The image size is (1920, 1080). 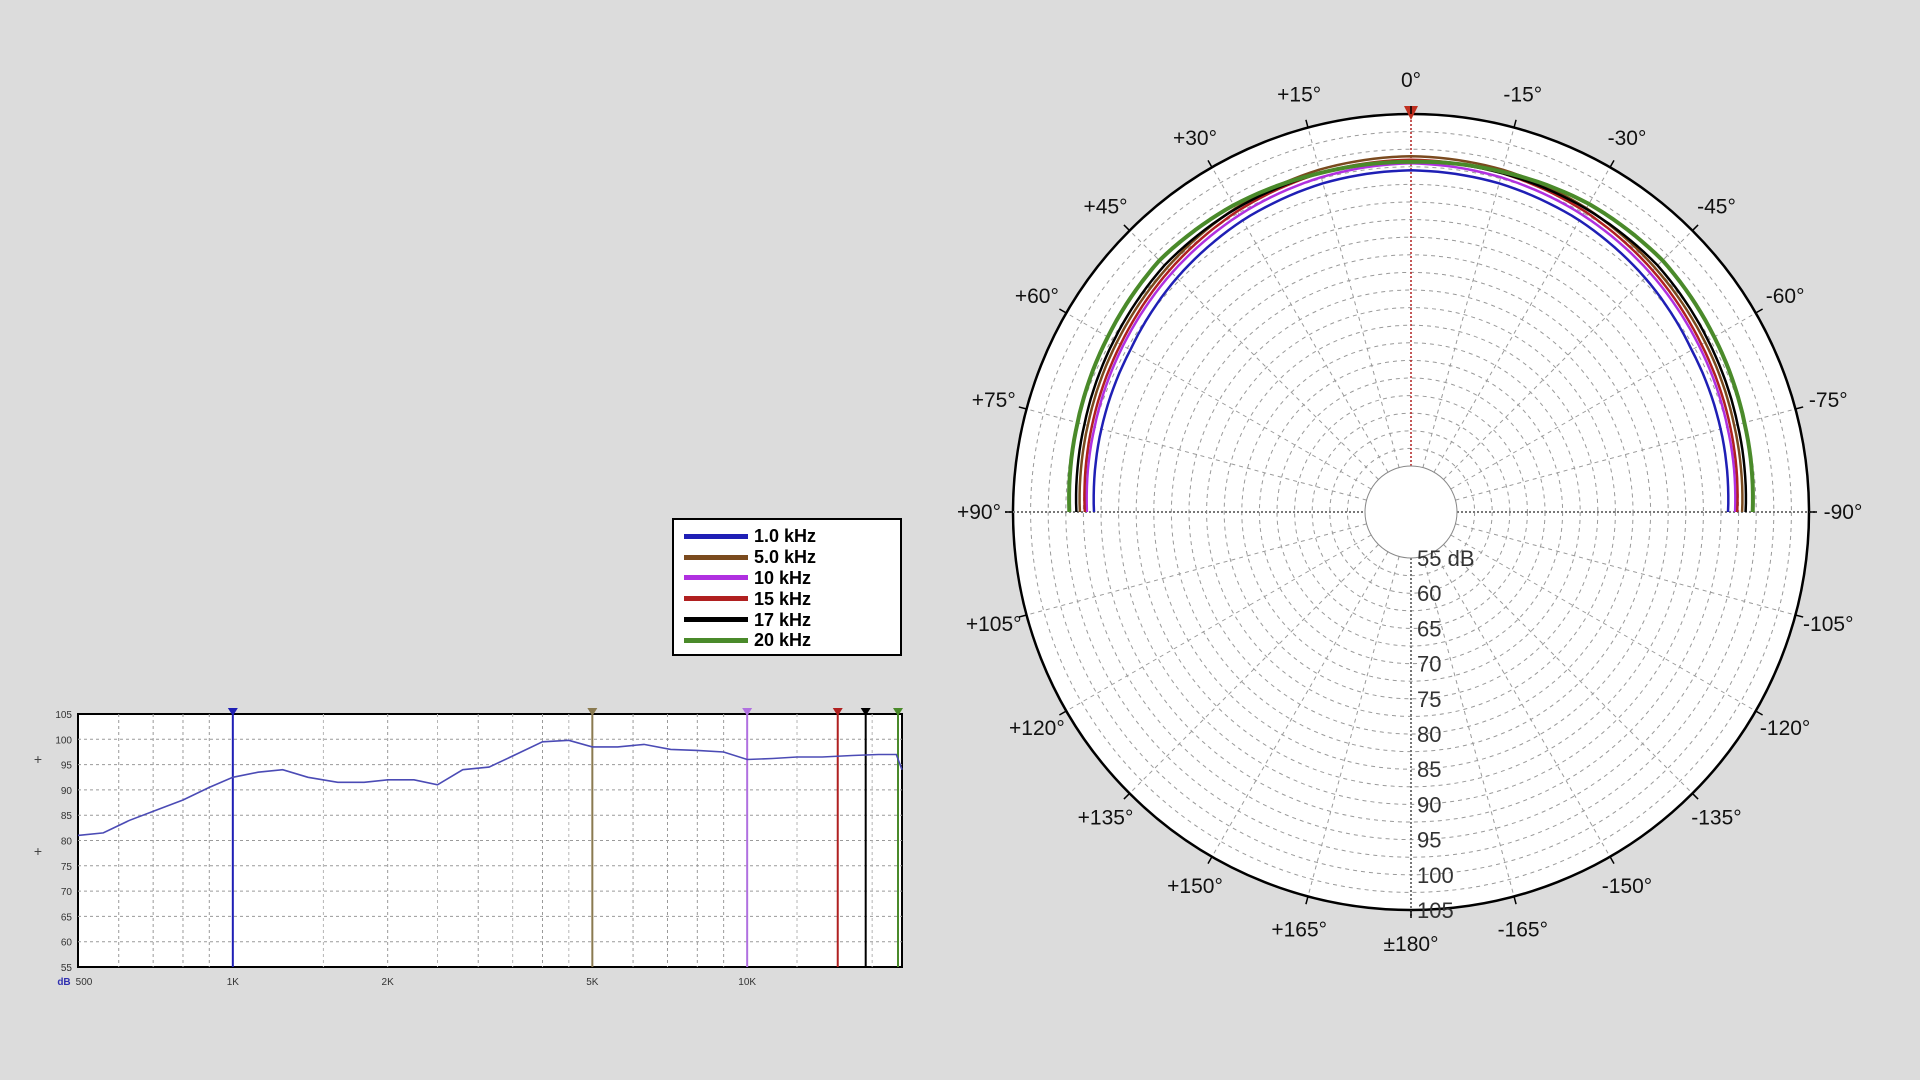 I want to click on freq-x-tick-label: 1K, so click(x=233, y=982).